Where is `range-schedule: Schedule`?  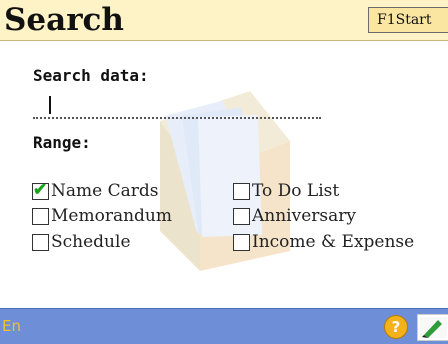
range-schedule: Schedule is located at coordinates (81, 242).